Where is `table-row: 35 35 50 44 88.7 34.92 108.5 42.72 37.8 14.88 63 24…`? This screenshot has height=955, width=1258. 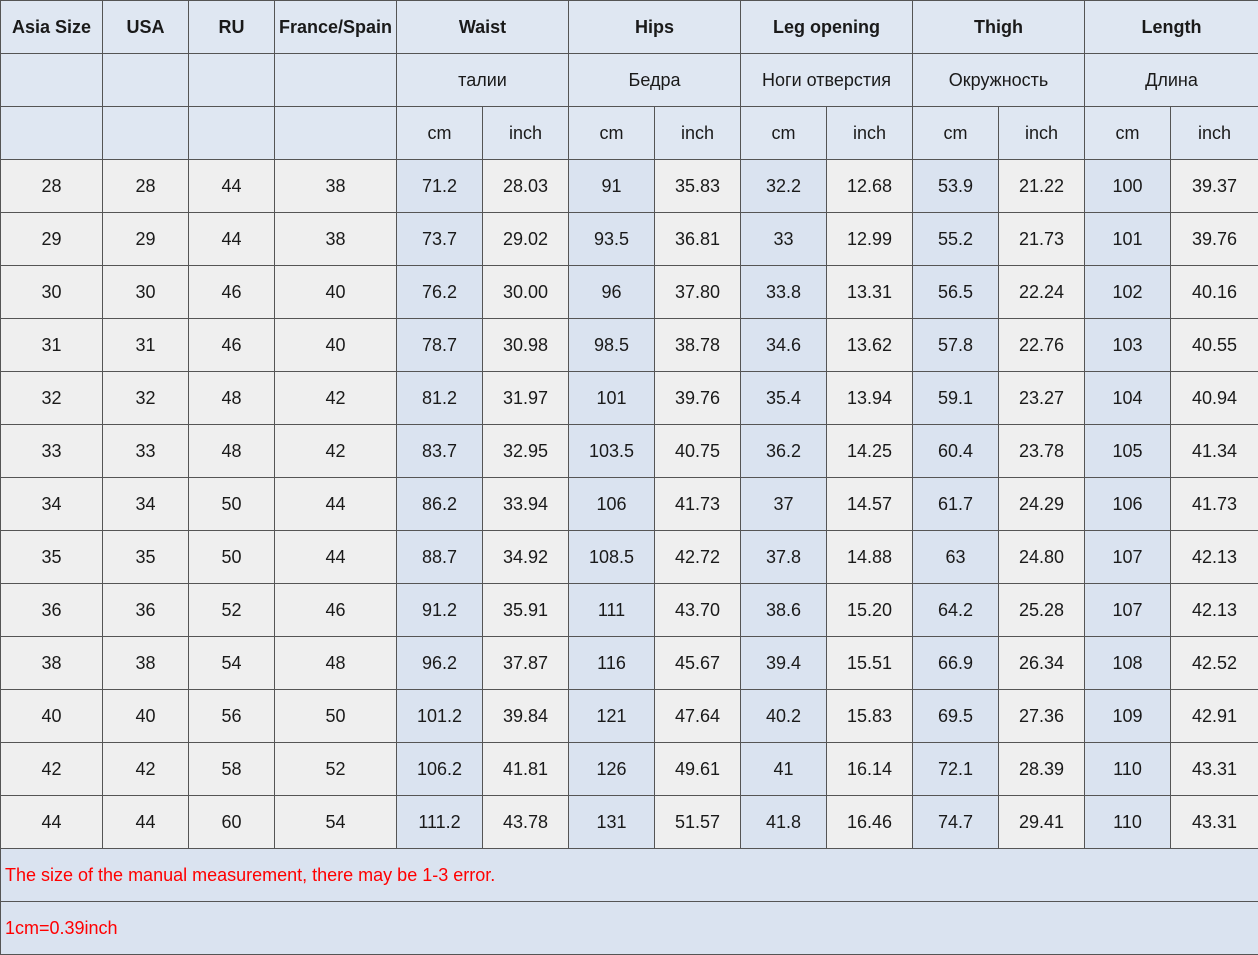
table-row: 35 35 50 44 88.7 34.92 108.5 42.72 37.8 14.88 63 24… is located at coordinates (629, 557).